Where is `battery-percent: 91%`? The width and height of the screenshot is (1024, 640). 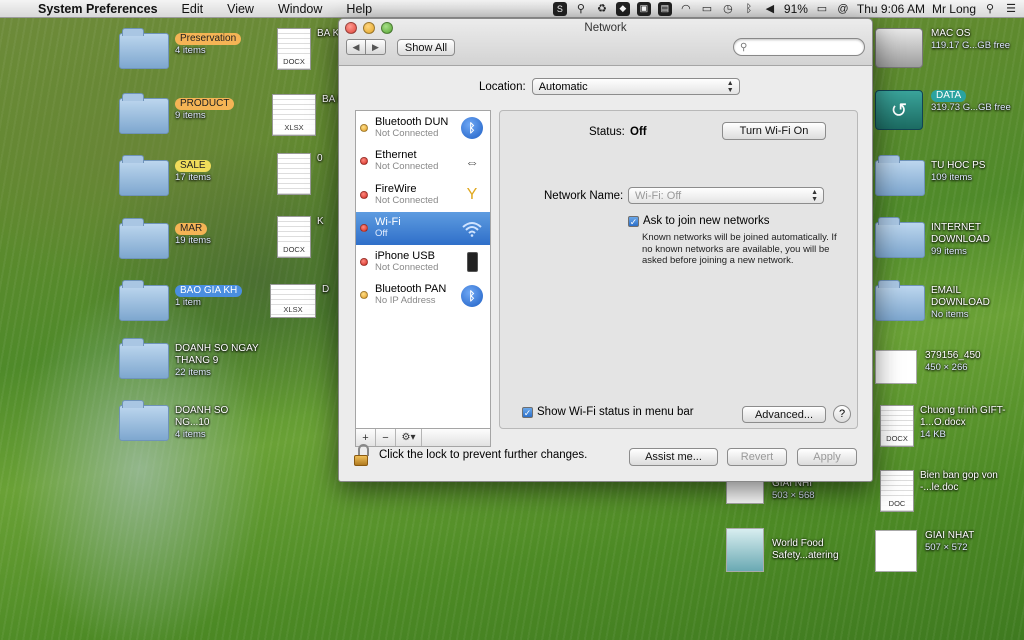
battery-percent: 91% is located at coordinates (796, 9).